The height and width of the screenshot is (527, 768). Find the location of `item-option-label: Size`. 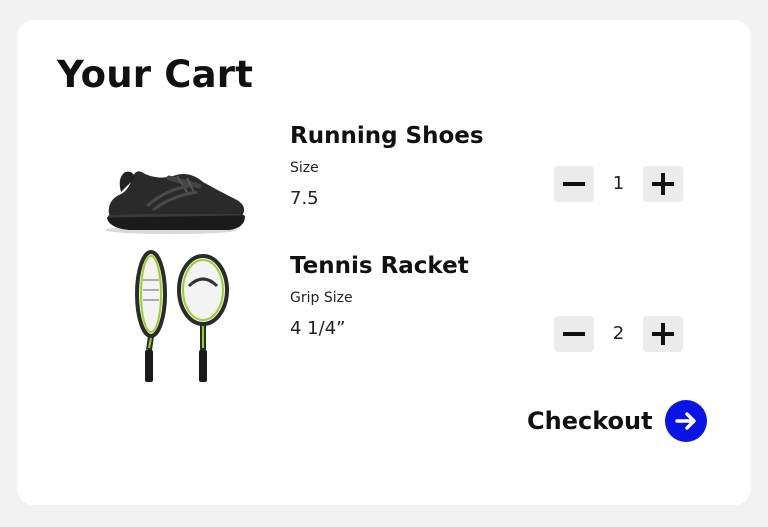

item-option-label: Size is located at coordinates (304, 168).